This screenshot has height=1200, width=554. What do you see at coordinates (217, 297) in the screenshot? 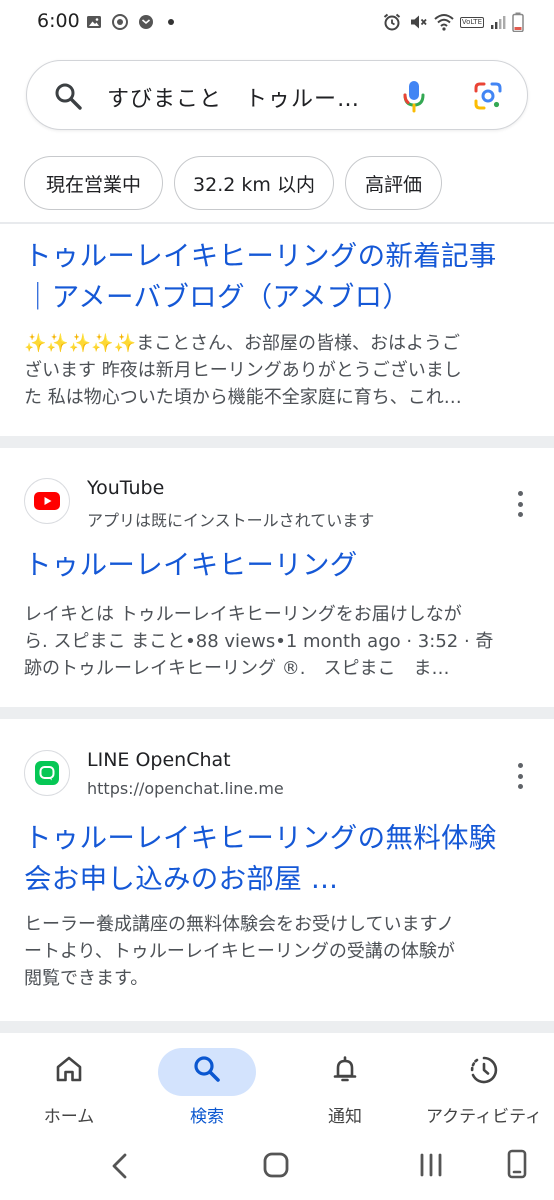
I see `result-title-line: ｜アメーバブログ（アメブロ）` at bounding box center [217, 297].